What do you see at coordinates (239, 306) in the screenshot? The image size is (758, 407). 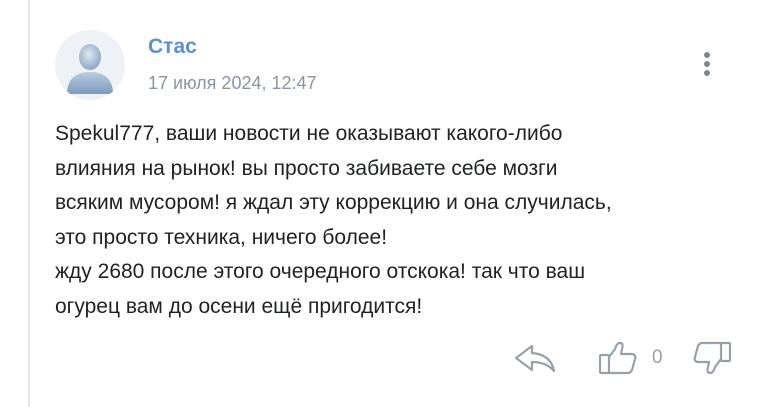 I see `comment-line: огурец вам до осени ещё пригодится!` at bounding box center [239, 306].